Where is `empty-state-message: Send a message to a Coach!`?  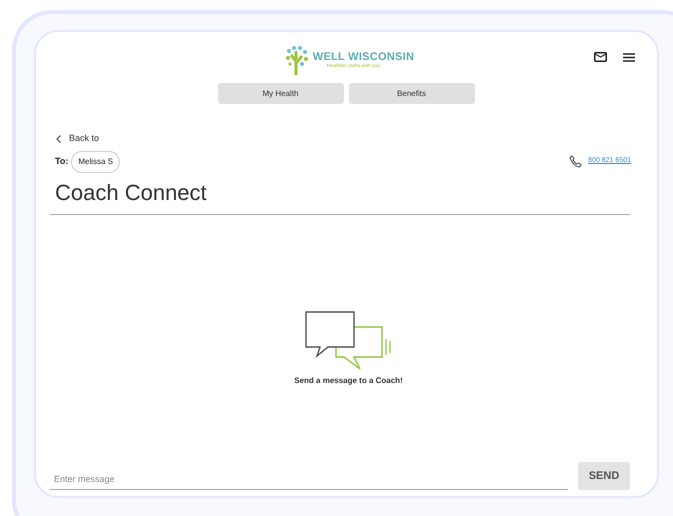
empty-state-message: Send a message to a Coach! is located at coordinates (348, 381).